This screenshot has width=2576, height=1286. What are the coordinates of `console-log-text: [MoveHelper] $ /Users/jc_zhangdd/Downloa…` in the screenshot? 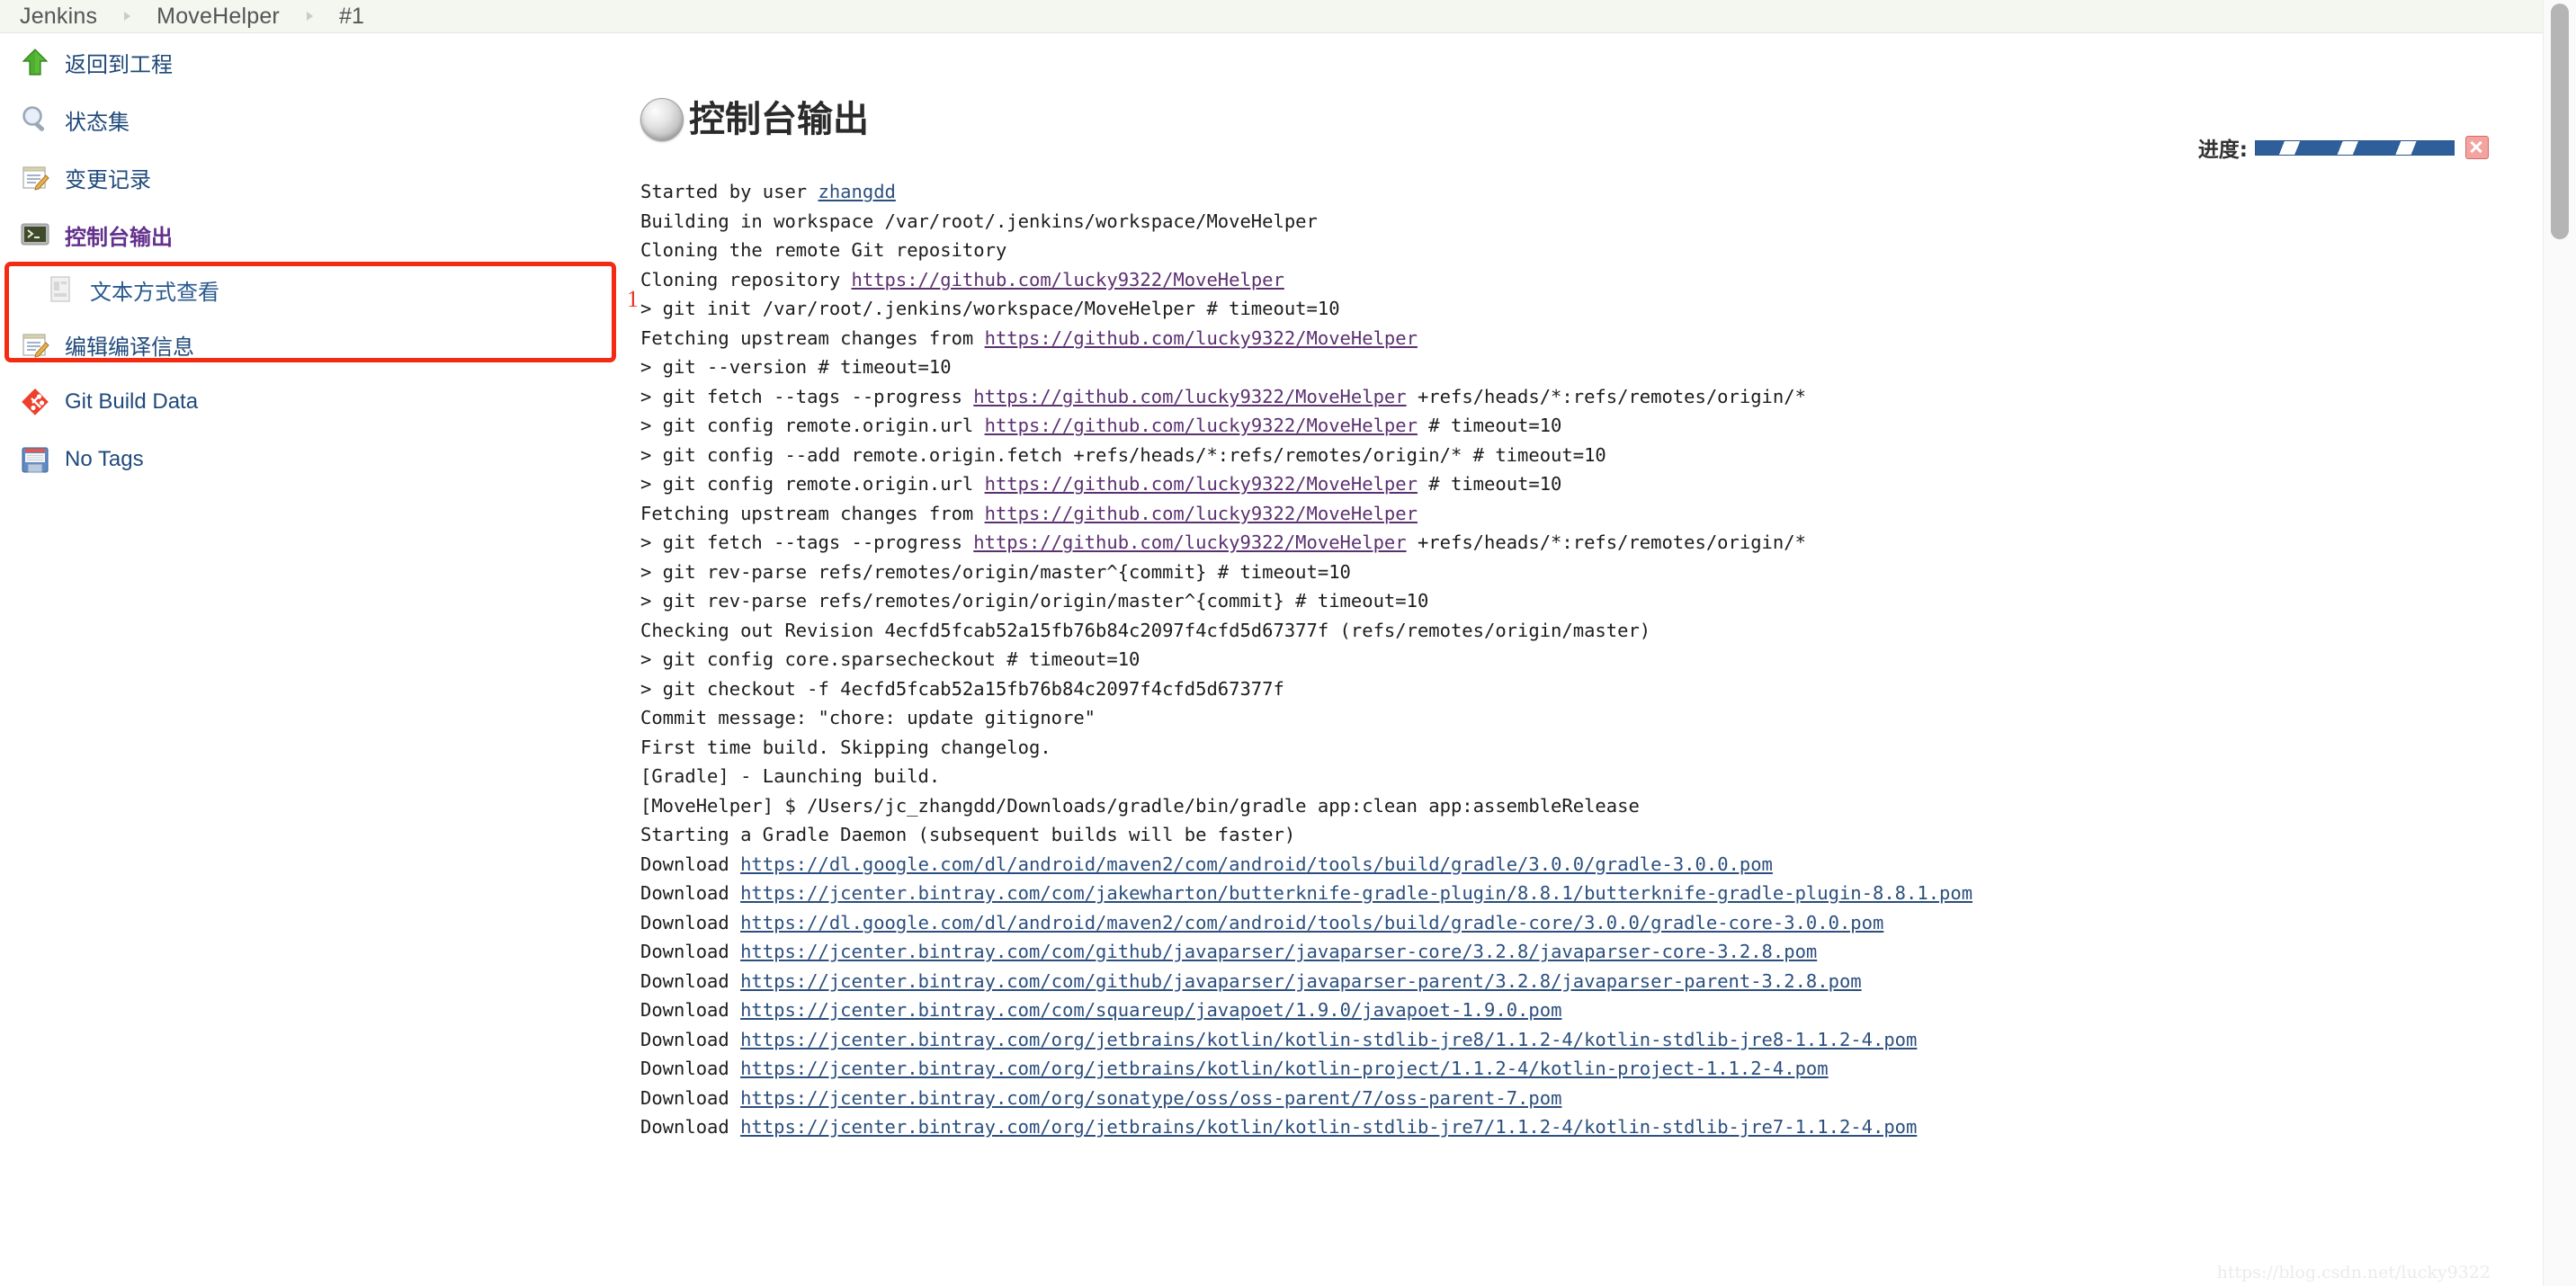 It's located at (1140, 805).